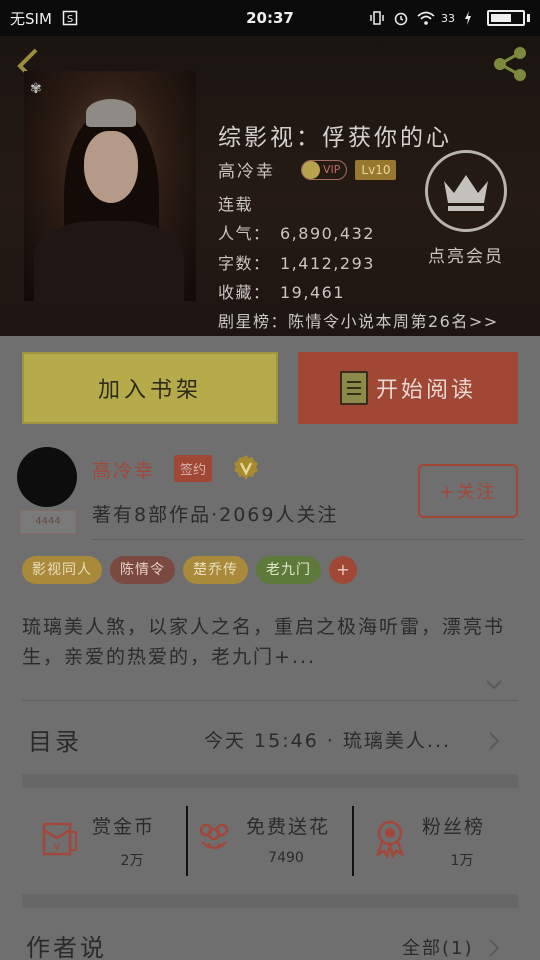 This screenshot has height=960, width=540. I want to click on red-envelope-icon: ¥, so click(60, 838).